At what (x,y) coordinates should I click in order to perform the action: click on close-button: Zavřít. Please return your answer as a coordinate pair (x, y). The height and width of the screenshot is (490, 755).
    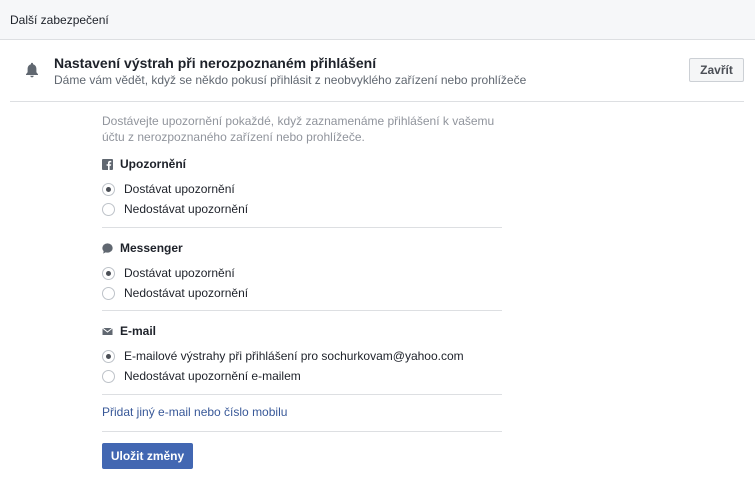
    Looking at the image, I should click on (716, 70).